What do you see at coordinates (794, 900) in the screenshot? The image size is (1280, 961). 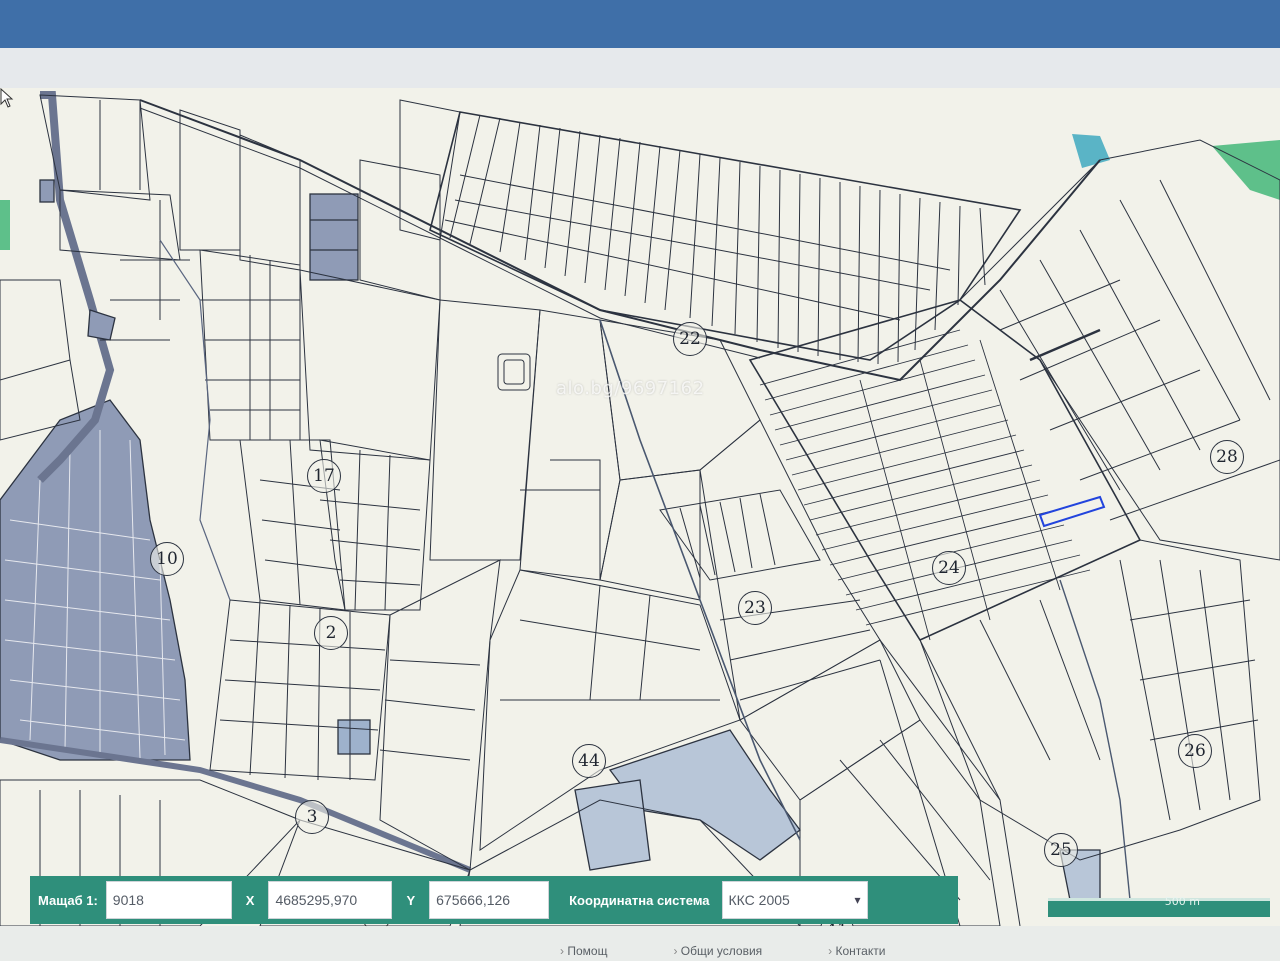 I see `crs-select: ККС 2005 ▾` at bounding box center [794, 900].